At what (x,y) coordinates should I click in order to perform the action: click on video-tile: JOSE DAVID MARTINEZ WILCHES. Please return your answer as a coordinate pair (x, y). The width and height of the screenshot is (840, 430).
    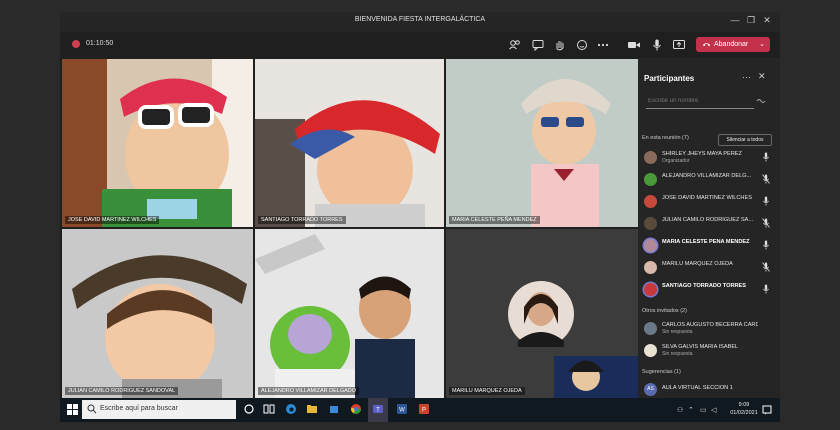
    Looking at the image, I should click on (157, 143).